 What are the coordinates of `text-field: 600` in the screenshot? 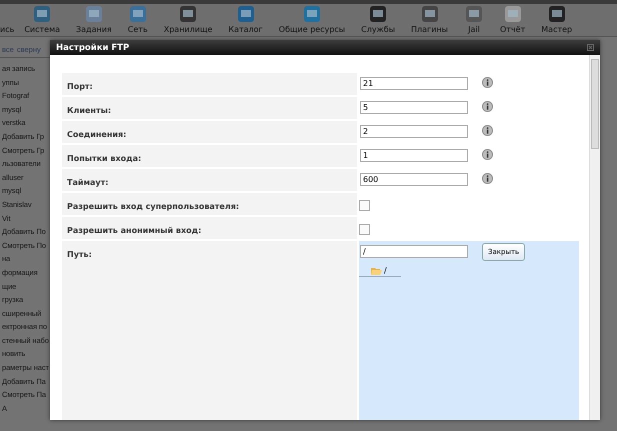 It's located at (414, 179).